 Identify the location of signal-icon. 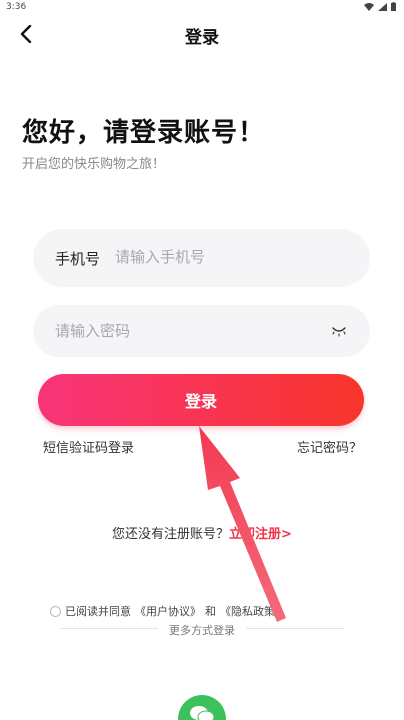
(382, 6).